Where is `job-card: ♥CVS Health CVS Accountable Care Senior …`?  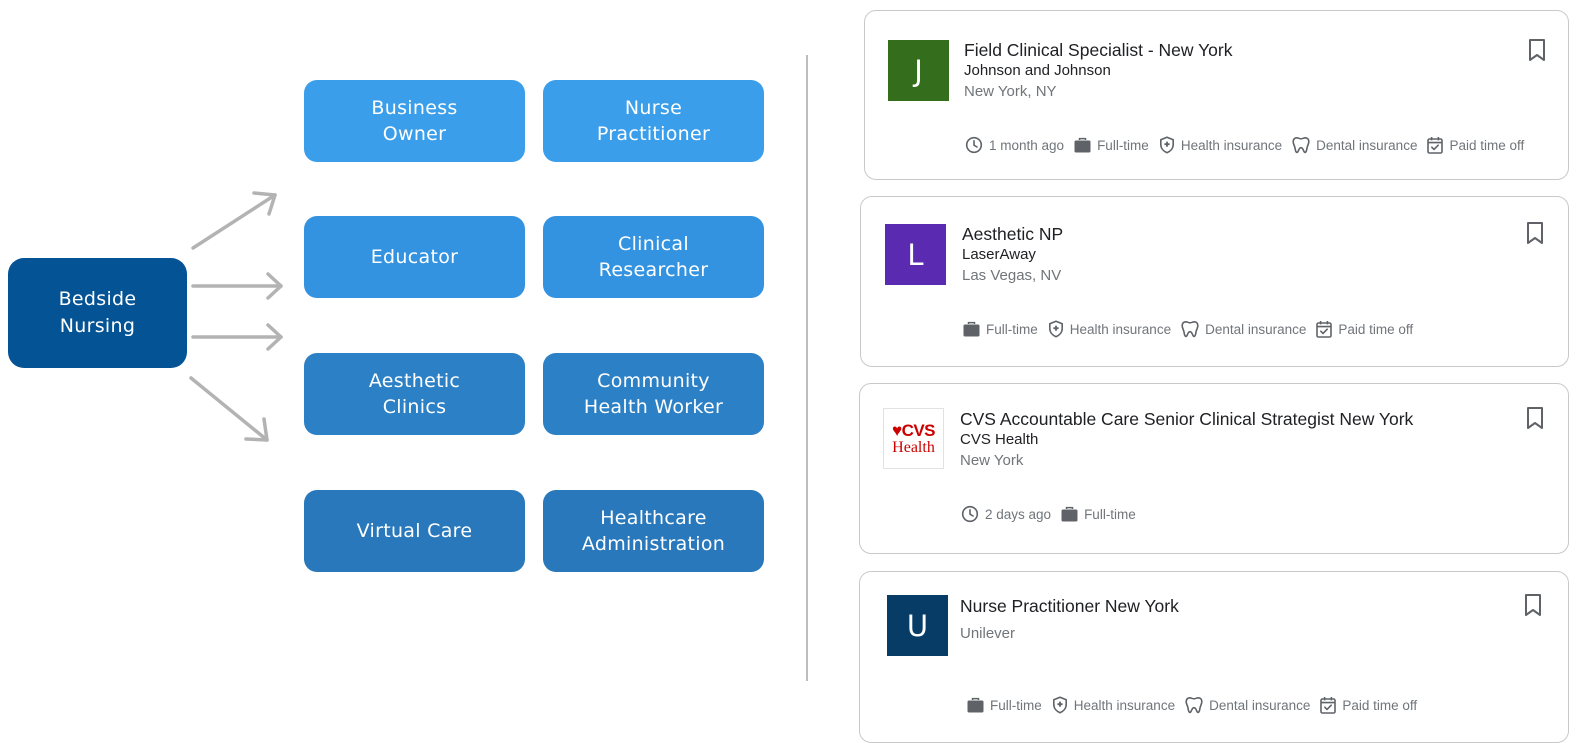
job-card: ♥CVS Health CVS Accountable Care Senior … is located at coordinates (1214, 468).